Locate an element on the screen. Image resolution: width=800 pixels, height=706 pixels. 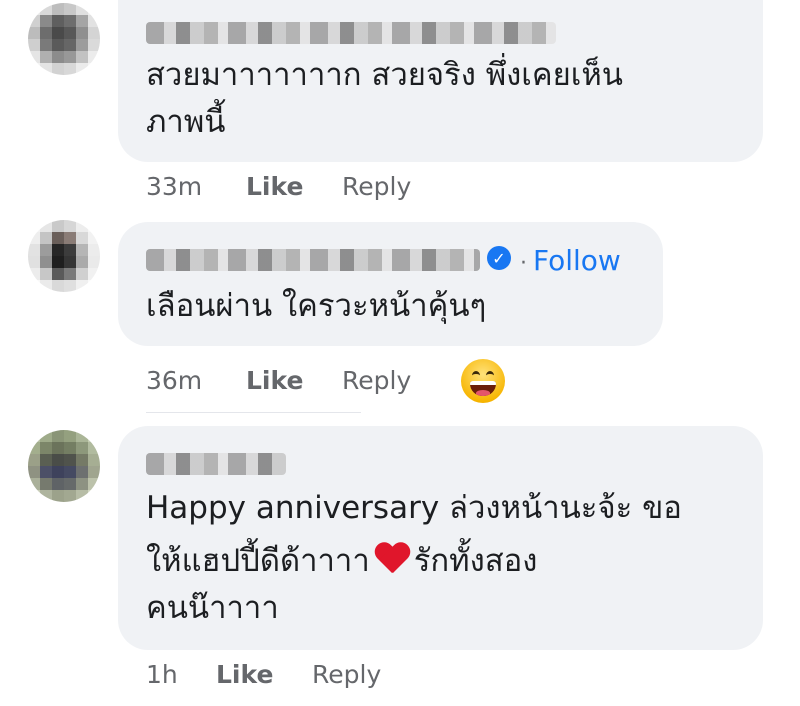
comment-text-line: ภาพนี้ is located at coordinates (186, 122).